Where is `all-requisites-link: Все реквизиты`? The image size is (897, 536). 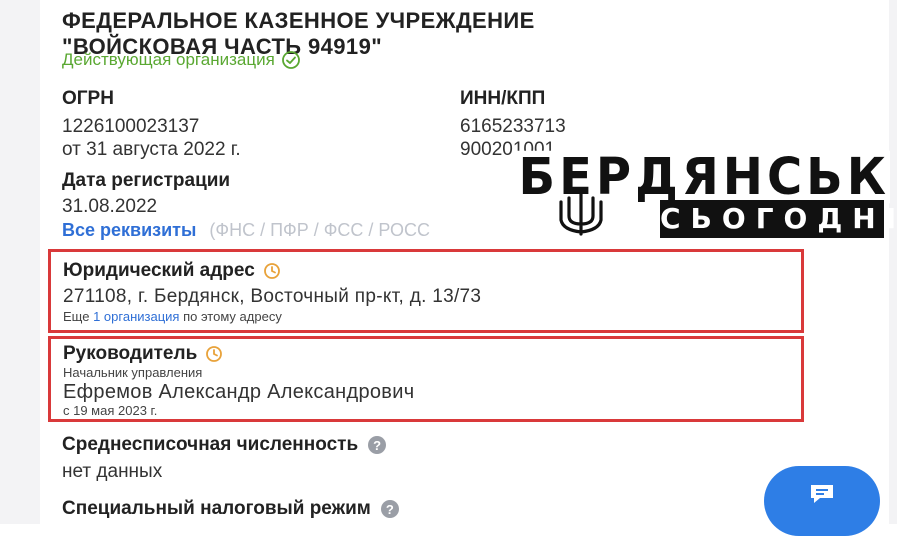
all-requisites-link: Все реквизиты is located at coordinates (129, 230).